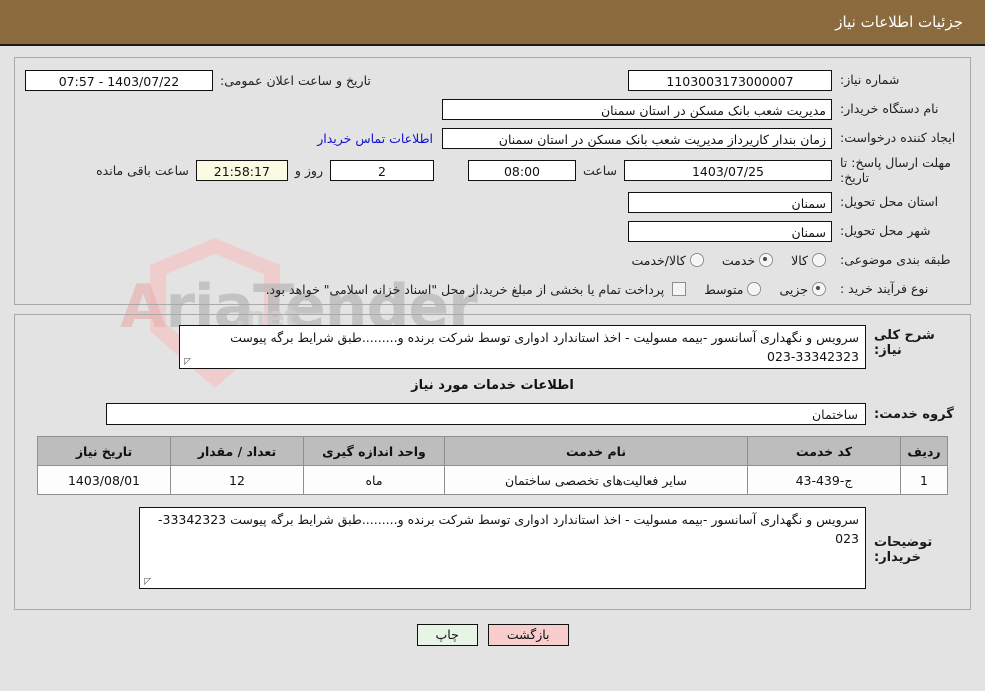 The width and height of the screenshot is (985, 691). I want to click on purchase-type-medium-label: متوسط, so click(724, 289).